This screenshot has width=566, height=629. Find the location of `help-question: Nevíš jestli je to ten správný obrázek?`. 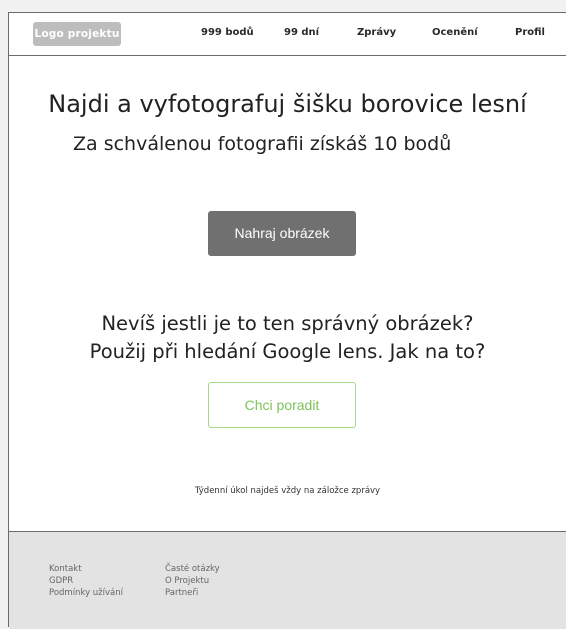

help-question: Nevíš jestli je to ten správný obrázek? is located at coordinates (287, 323).